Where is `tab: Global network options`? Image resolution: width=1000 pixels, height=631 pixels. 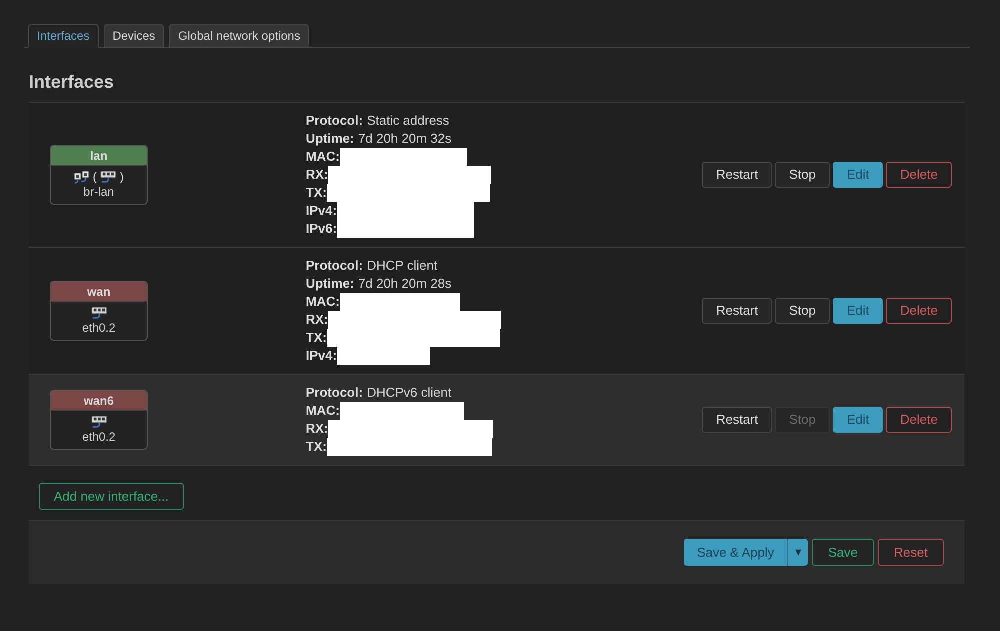 tab: Global network options is located at coordinates (239, 36).